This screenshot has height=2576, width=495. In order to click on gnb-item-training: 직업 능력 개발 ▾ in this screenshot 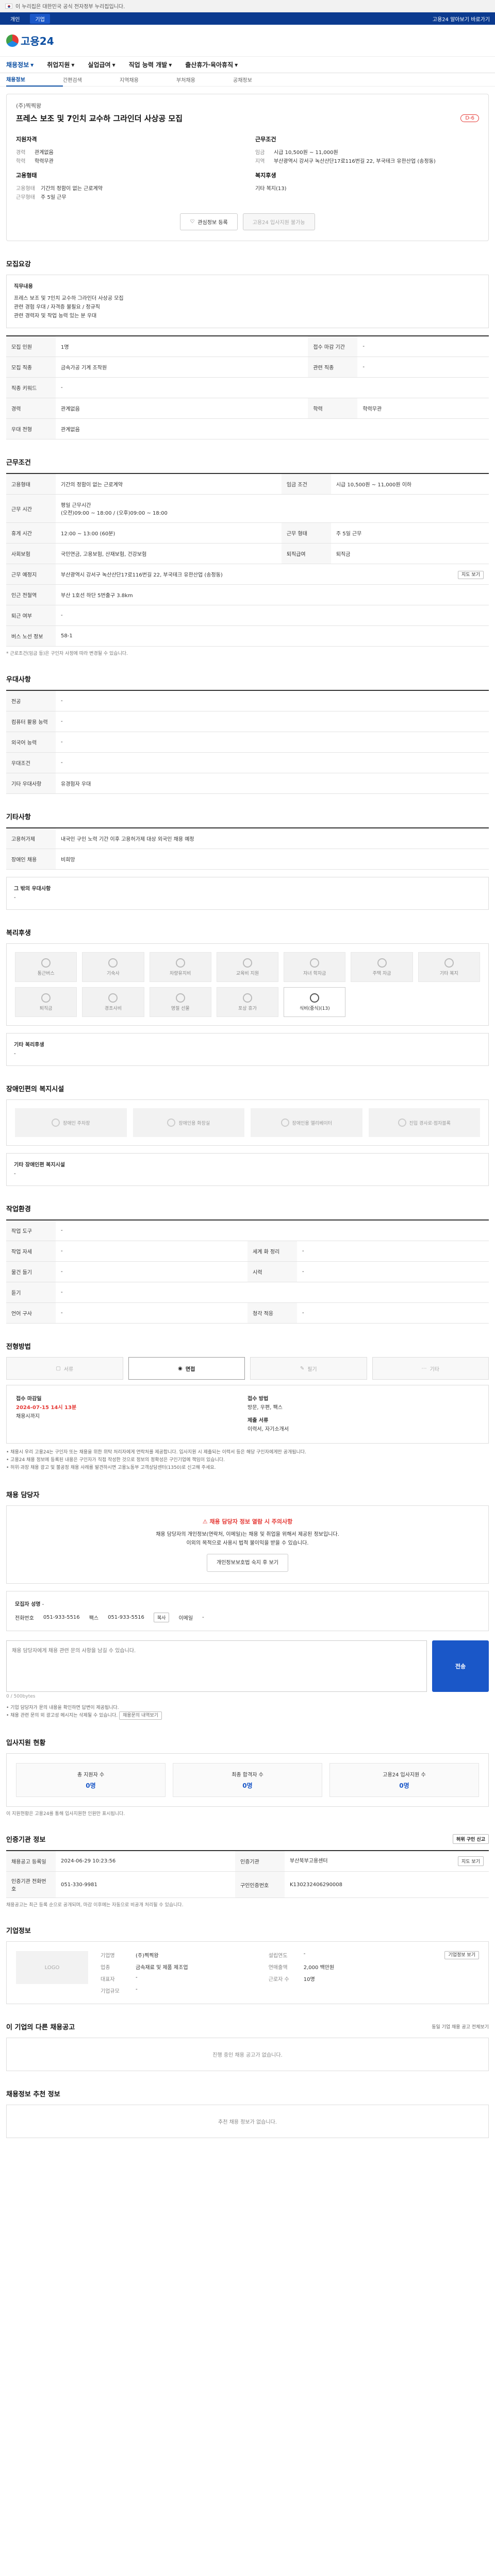, I will do `click(150, 64)`.